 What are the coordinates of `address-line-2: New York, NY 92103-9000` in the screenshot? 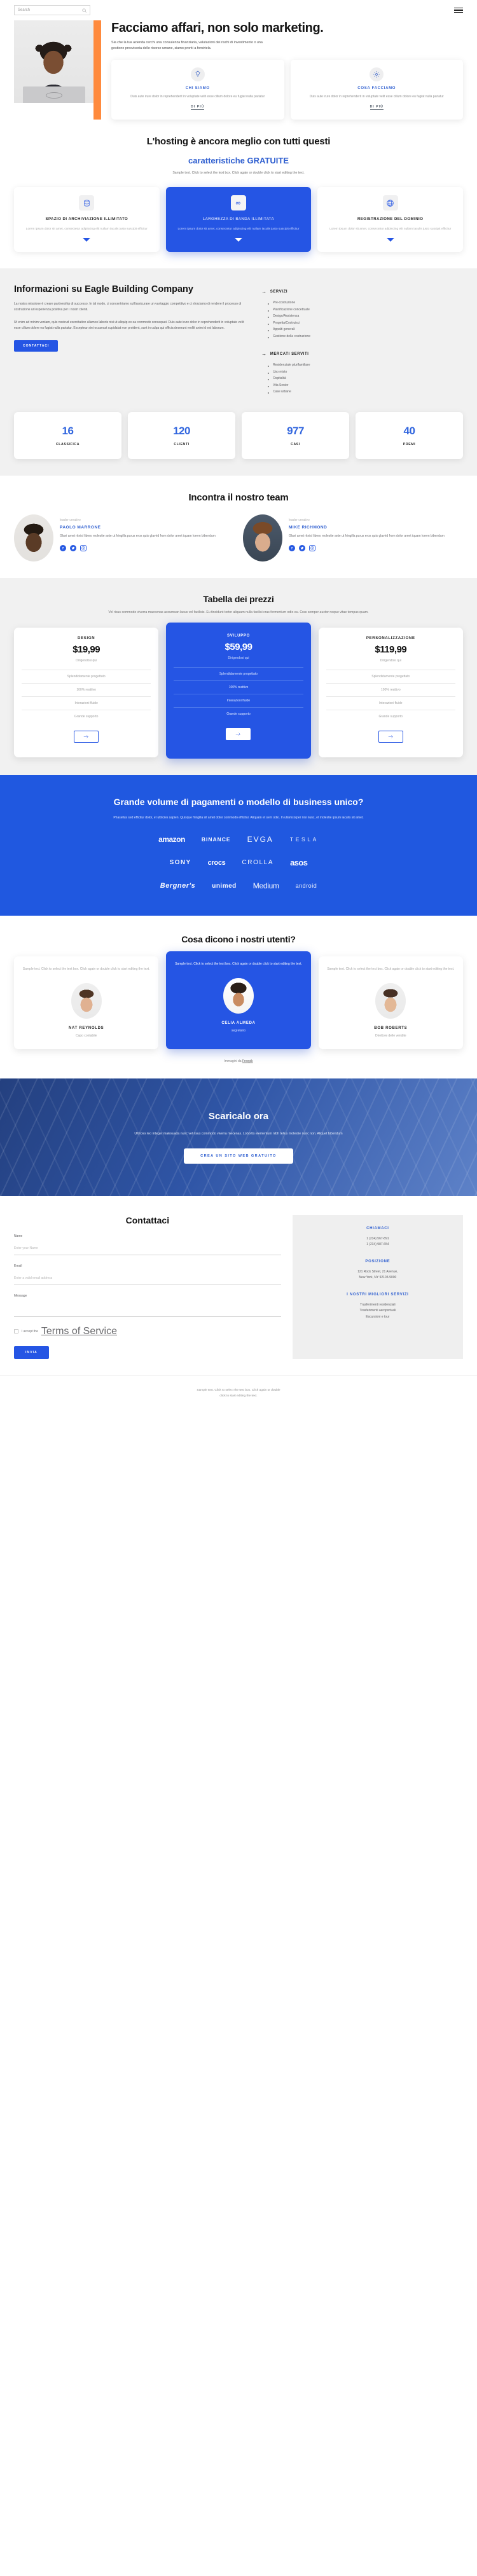 It's located at (378, 1278).